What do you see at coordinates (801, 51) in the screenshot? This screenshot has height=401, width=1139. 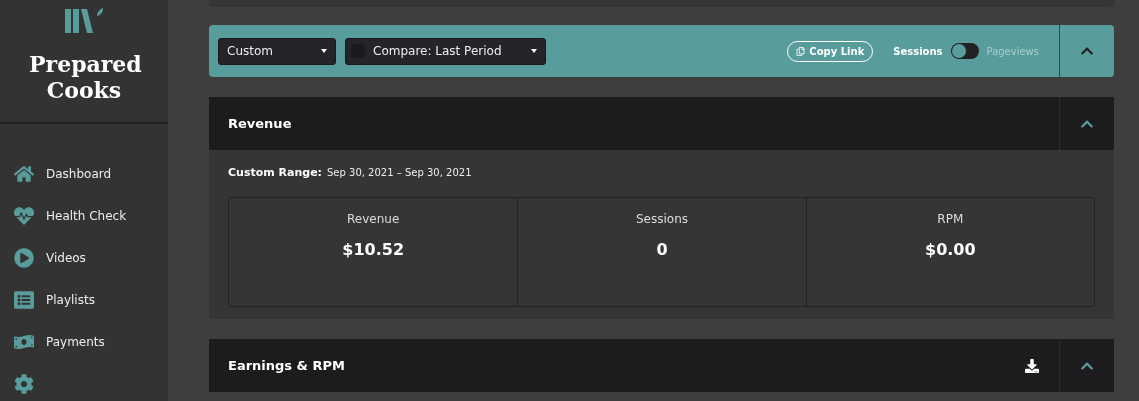 I see `copy-icon` at bounding box center [801, 51].